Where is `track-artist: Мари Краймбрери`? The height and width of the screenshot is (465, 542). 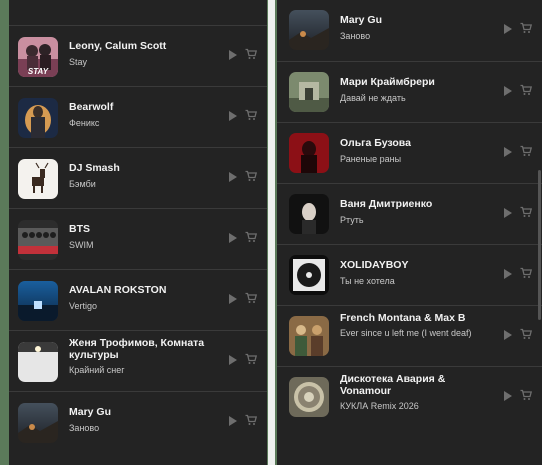
track-artist: Мари Краймбрери is located at coordinates (387, 82).